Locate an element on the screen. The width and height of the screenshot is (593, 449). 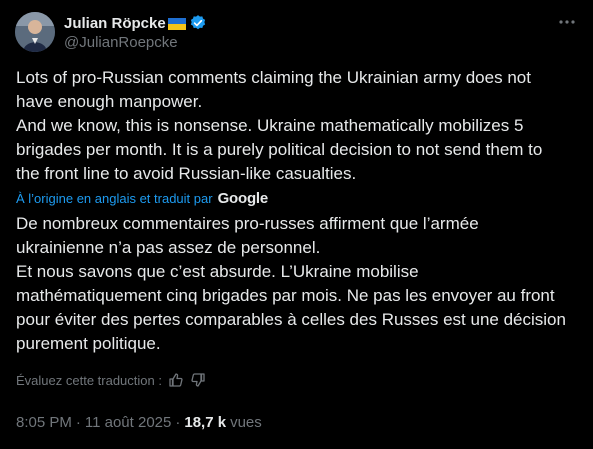
views-count: 18,7 k is located at coordinates (205, 422).